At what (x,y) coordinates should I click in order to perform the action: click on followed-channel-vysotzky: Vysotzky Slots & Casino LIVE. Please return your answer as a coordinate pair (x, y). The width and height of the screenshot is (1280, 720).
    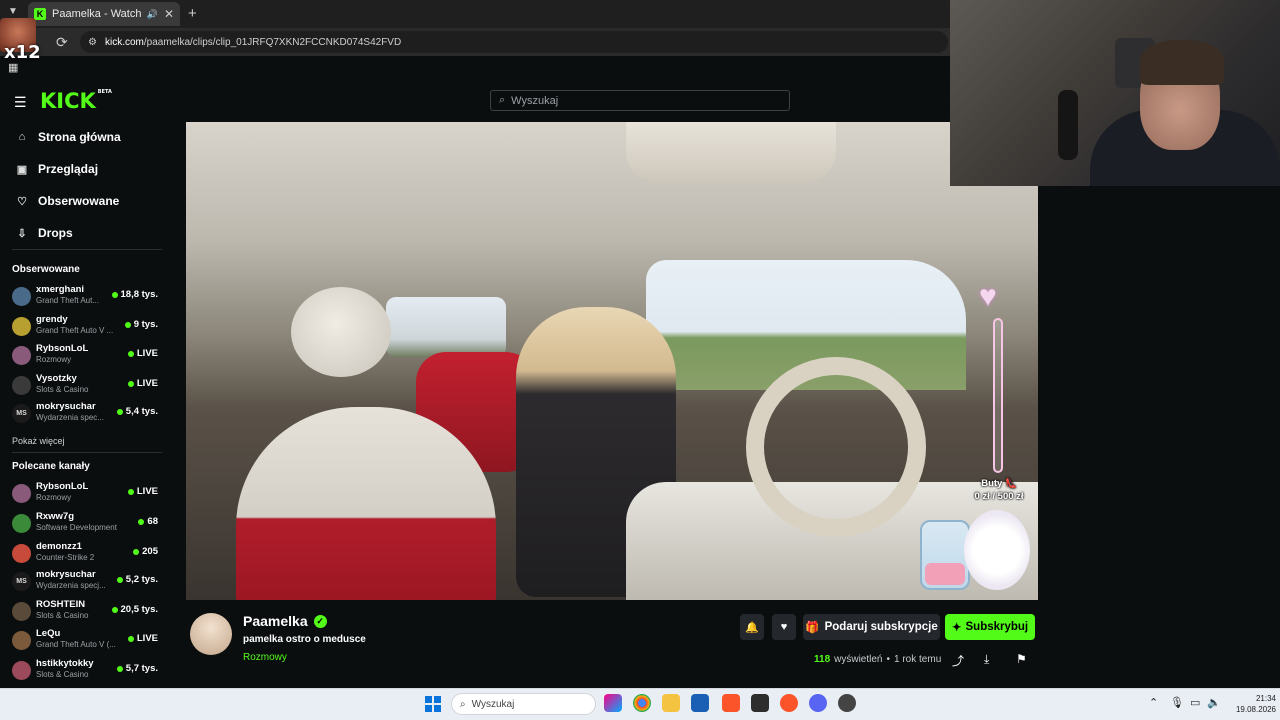
    Looking at the image, I should click on (87, 385).